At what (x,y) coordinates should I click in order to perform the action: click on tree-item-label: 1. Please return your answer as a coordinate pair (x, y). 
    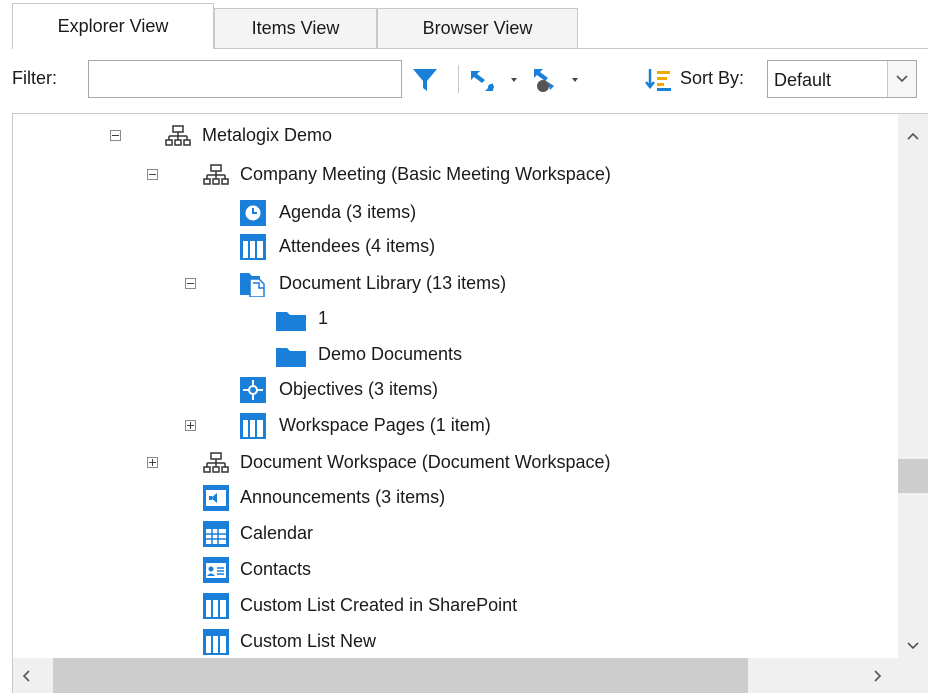
    Looking at the image, I should click on (323, 318).